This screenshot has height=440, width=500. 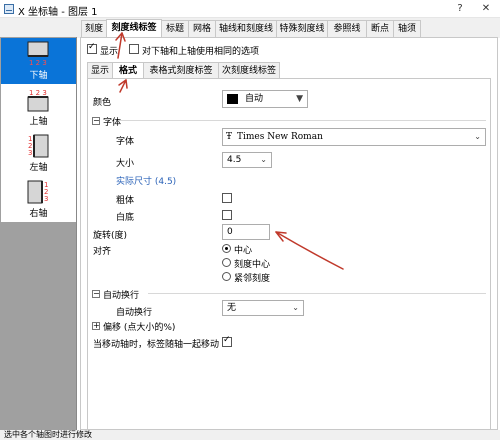 What do you see at coordinates (354, 137) in the screenshot?
I see `font-dropdown: Ŧ Times New Roman ⌄` at bounding box center [354, 137].